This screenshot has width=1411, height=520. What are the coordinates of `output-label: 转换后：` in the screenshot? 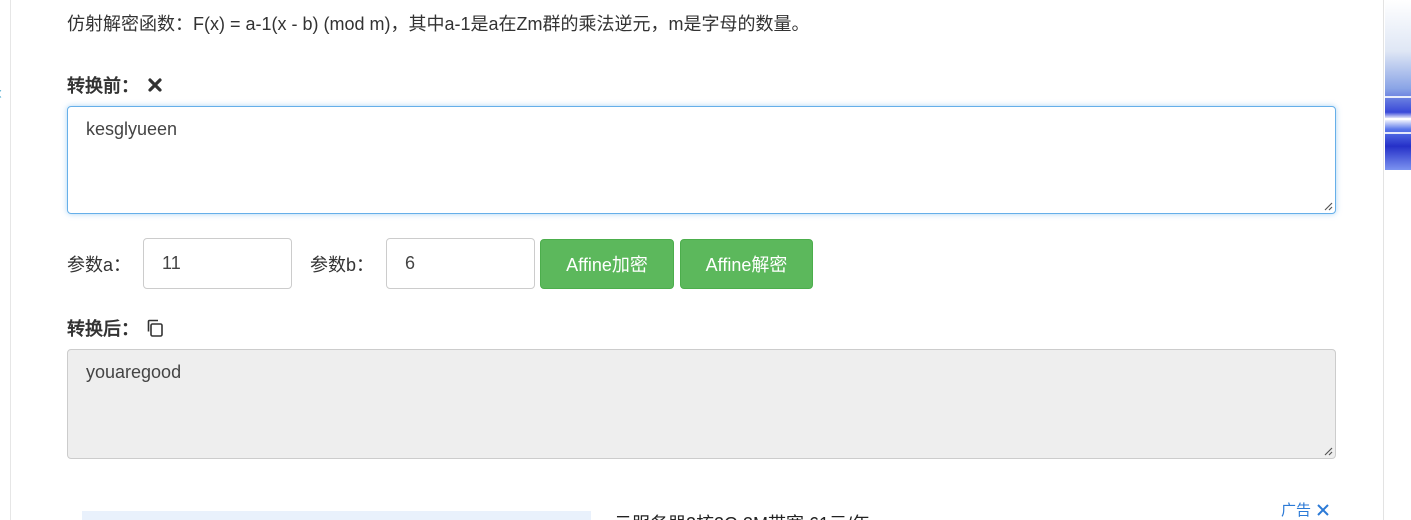 It's located at (103, 329).